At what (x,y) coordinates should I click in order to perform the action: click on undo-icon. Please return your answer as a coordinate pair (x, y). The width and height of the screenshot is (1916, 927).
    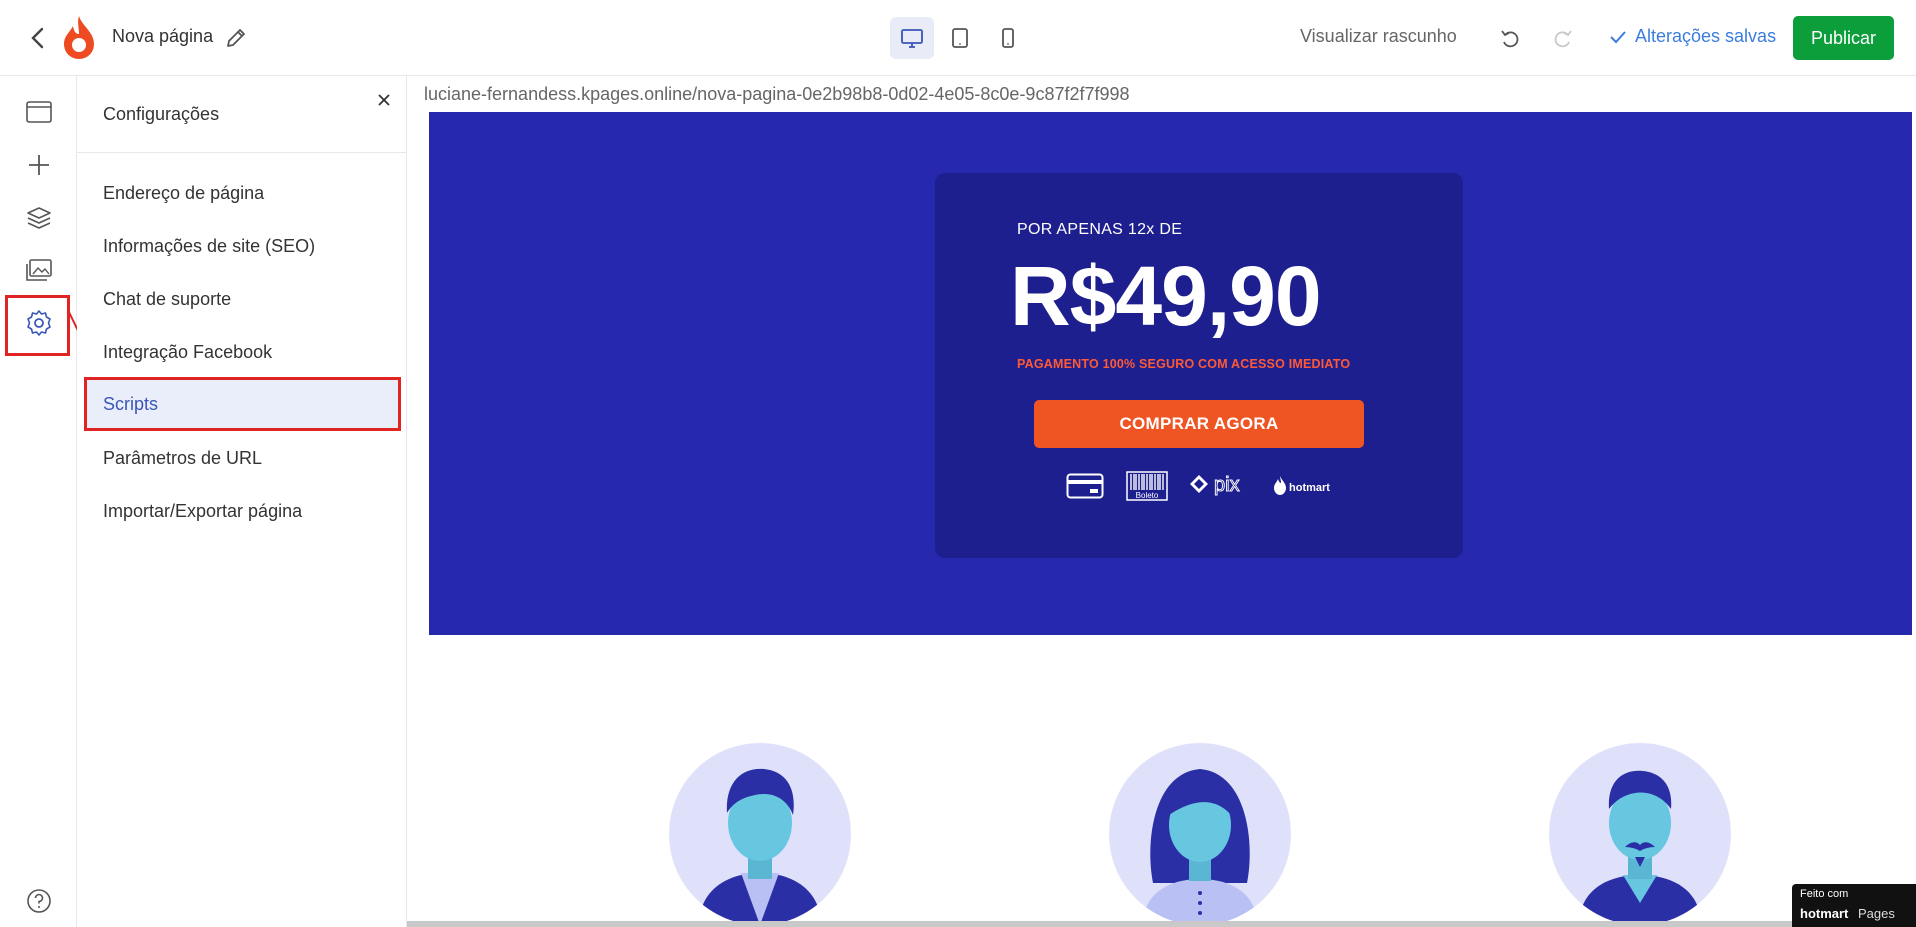
    Looking at the image, I should click on (1510, 39).